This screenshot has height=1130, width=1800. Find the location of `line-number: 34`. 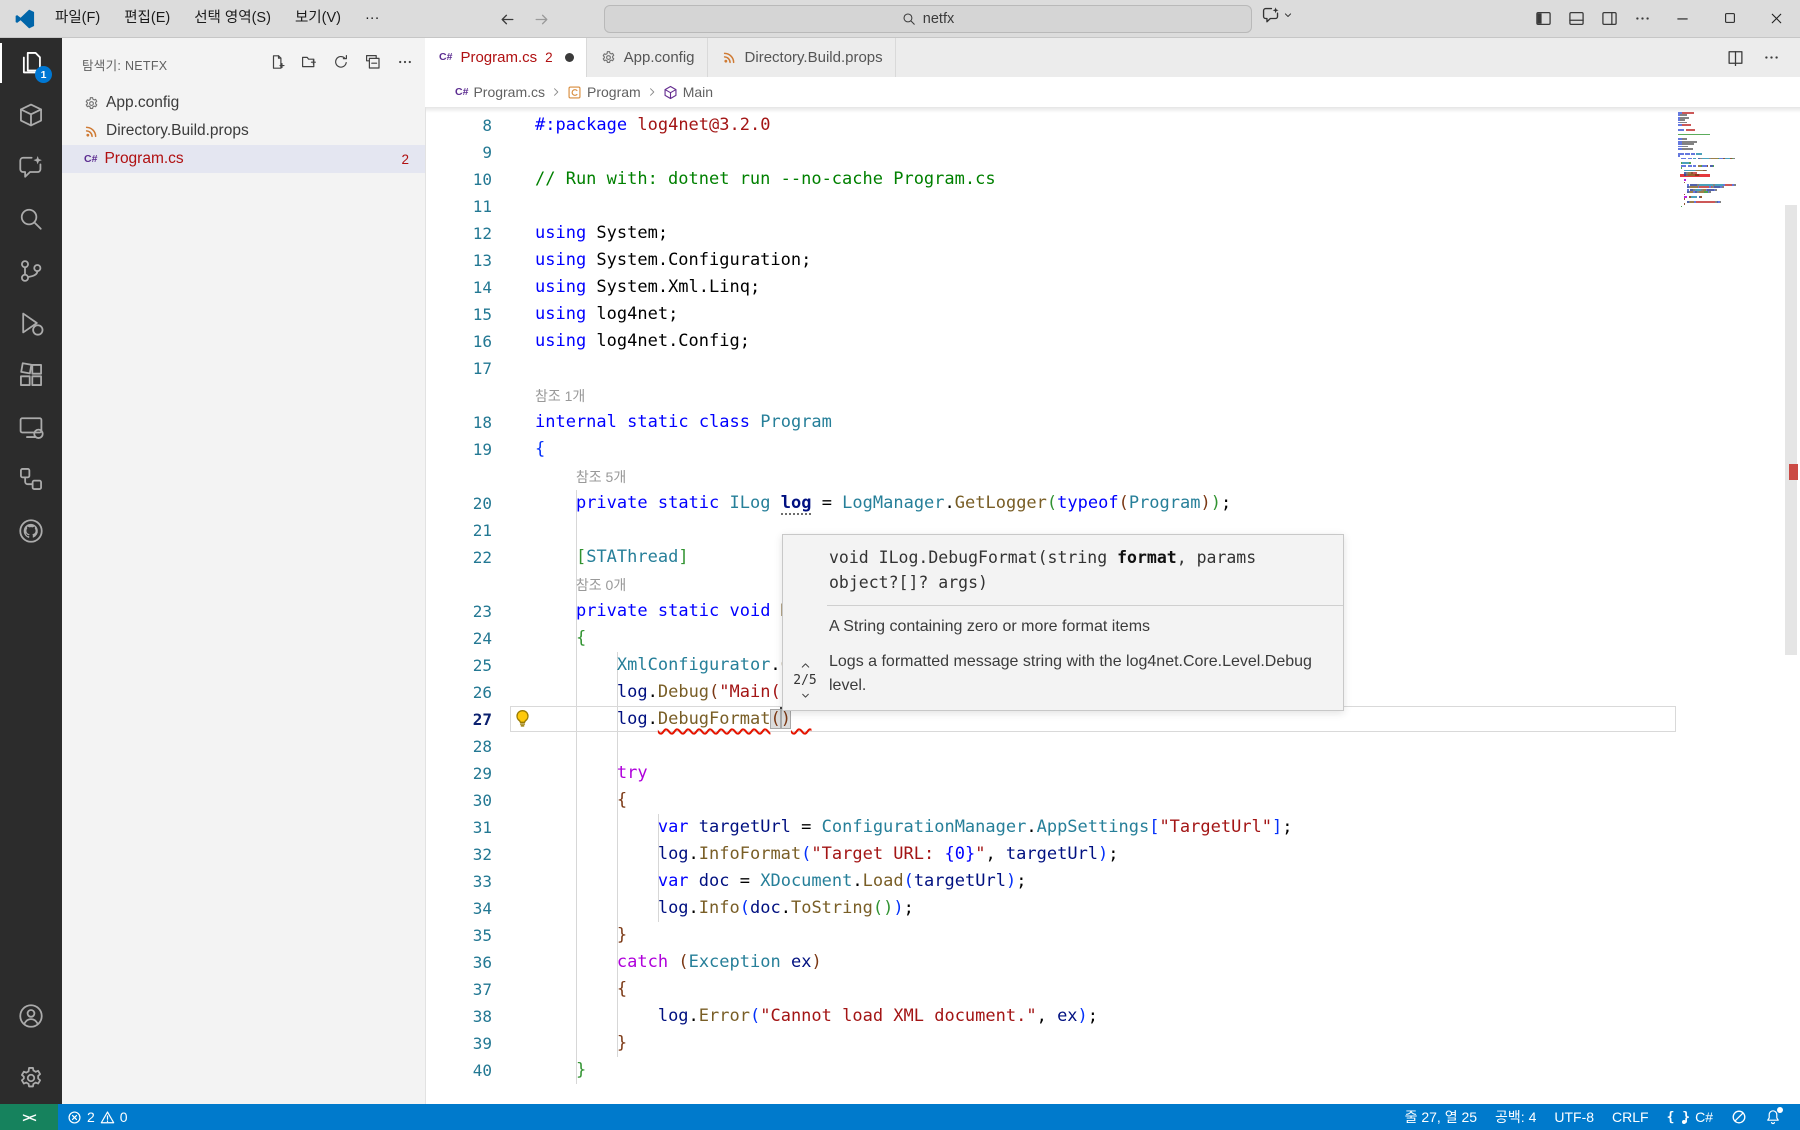

line-number: 34 is located at coordinates (458, 908).